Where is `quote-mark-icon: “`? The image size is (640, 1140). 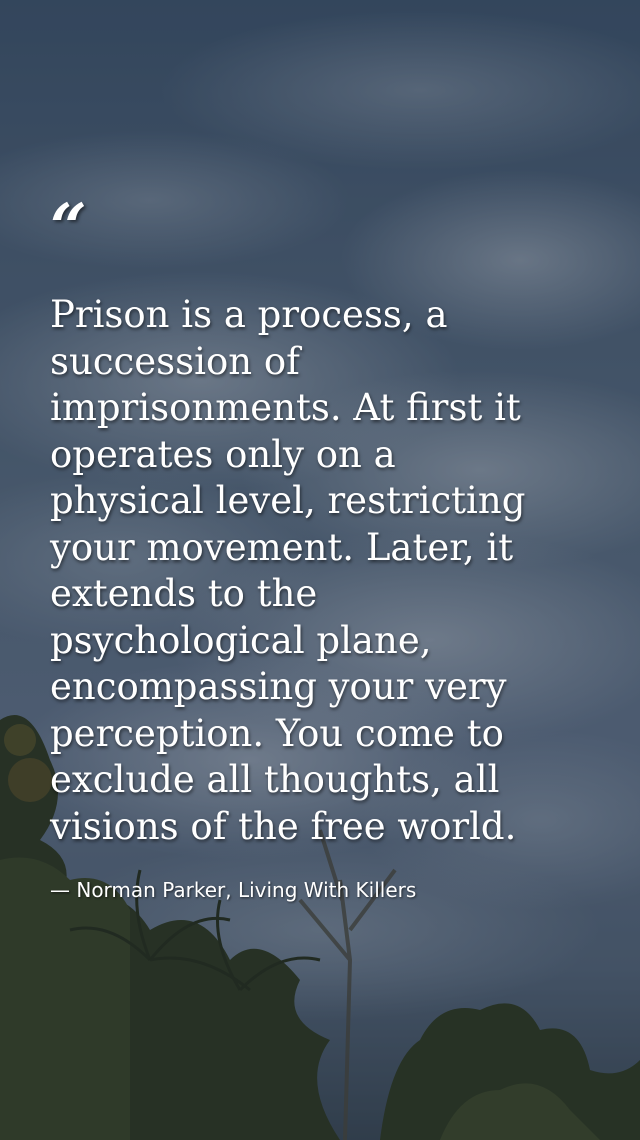
quote-mark-icon: “ is located at coordinates (68, 227).